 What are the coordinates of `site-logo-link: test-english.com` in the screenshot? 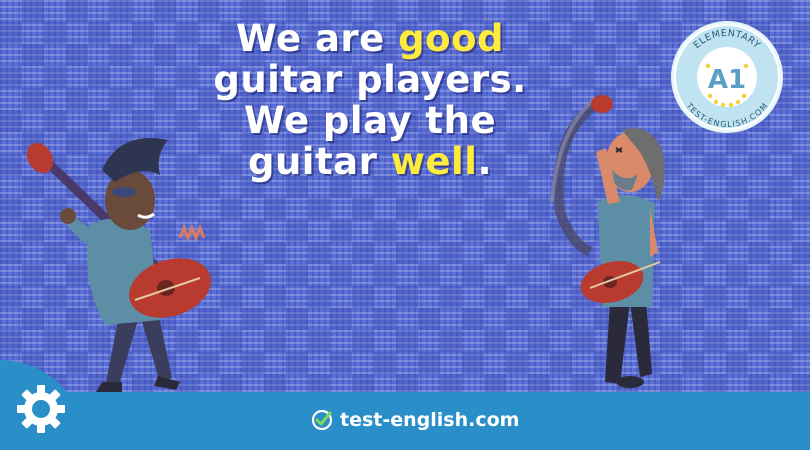 It's located at (414, 420).